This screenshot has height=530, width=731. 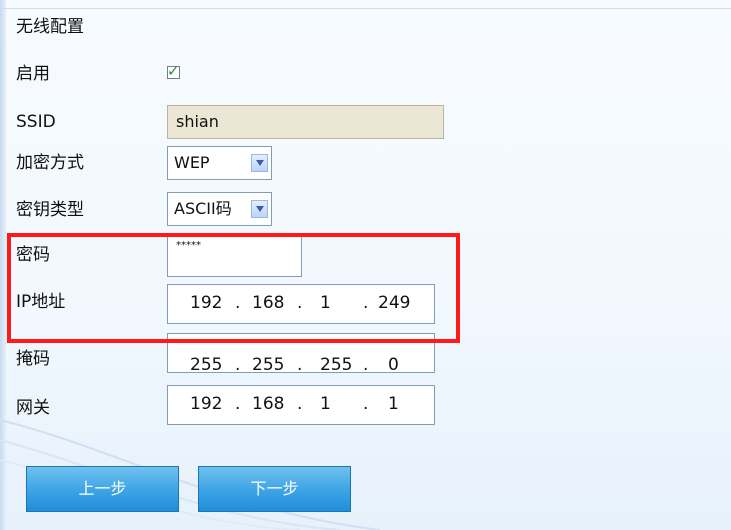 I want to click on next-button: 下一步, so click(x=274, y=489).